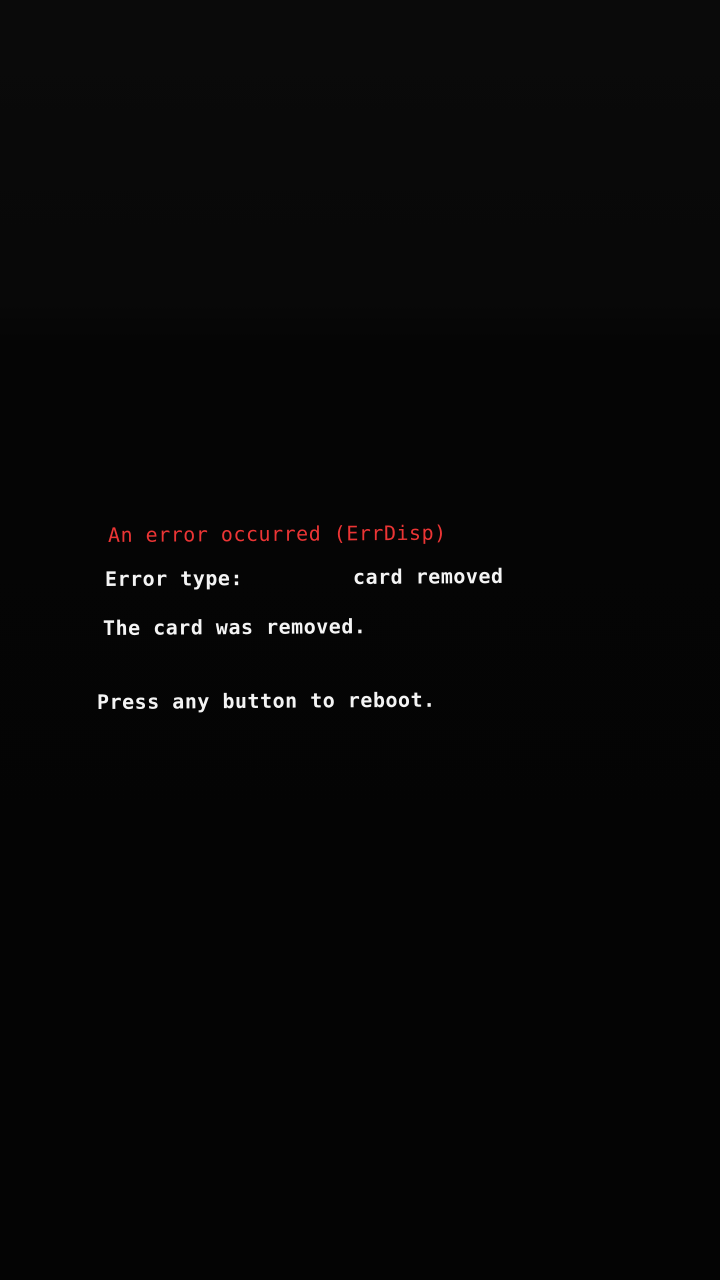  I want to click on error-type-value: card removed, so click(428, 576).